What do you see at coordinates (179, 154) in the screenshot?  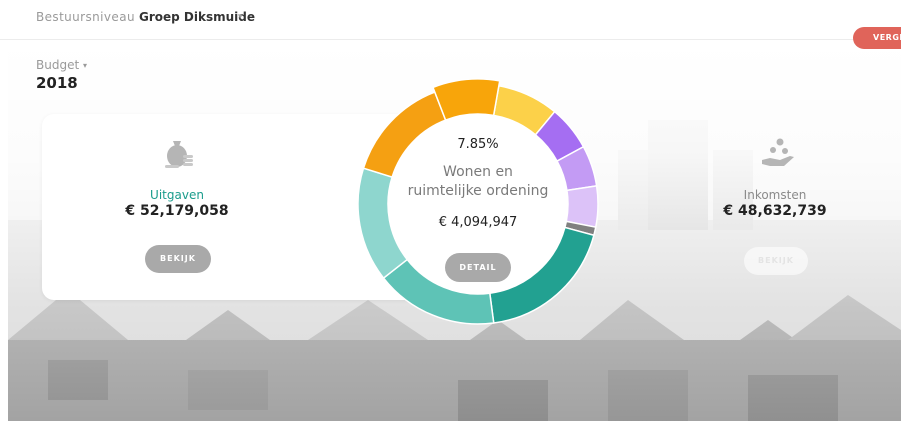 I see `money-bag-icon` at bounding box center [179, 154].